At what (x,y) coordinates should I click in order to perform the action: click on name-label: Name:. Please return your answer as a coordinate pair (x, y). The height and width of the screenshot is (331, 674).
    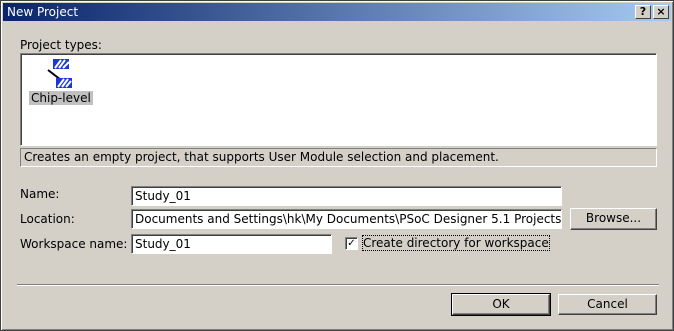
    Looking at the image, I should click on (40, 194).